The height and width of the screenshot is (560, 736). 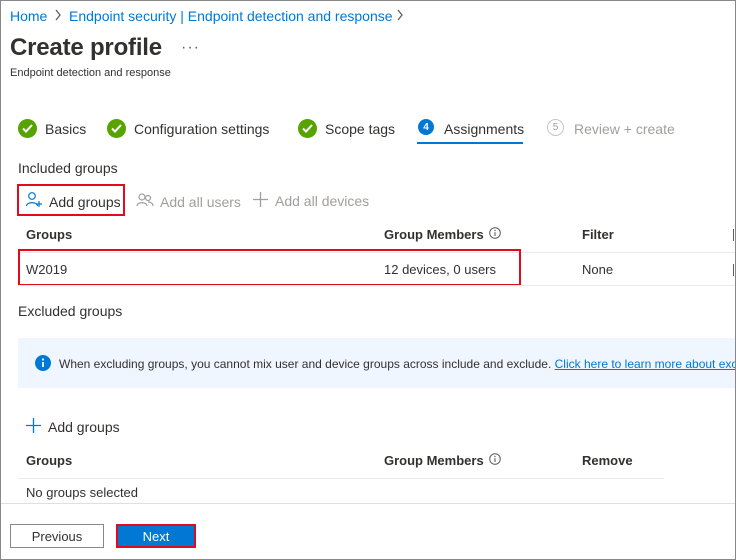 I want to click on add-all-devices-button: Add all devices, so click(x=310, y=201).